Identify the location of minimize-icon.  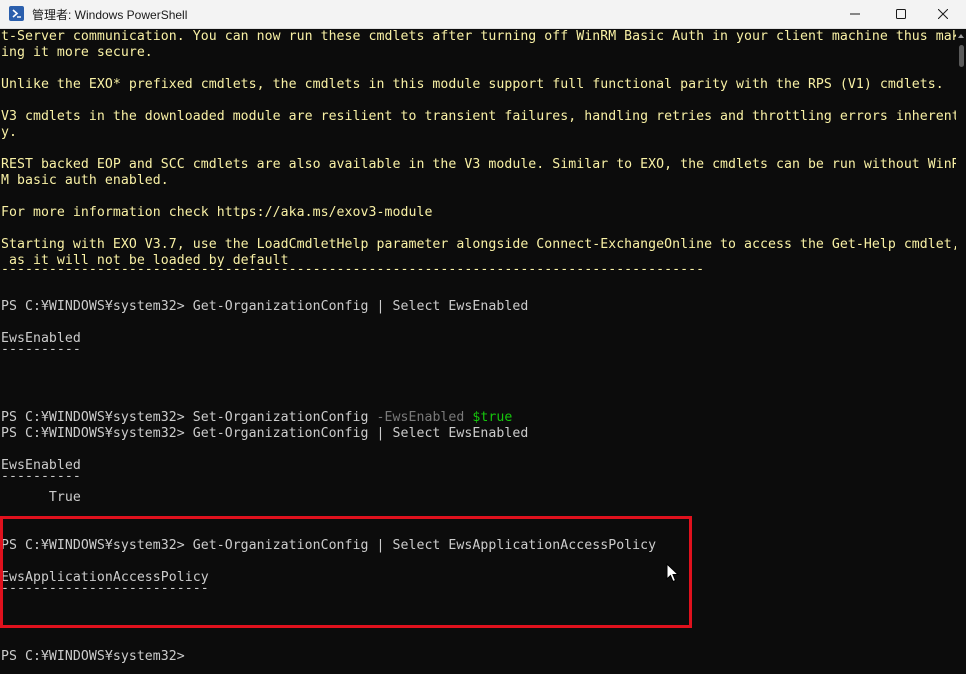
(855, 14).